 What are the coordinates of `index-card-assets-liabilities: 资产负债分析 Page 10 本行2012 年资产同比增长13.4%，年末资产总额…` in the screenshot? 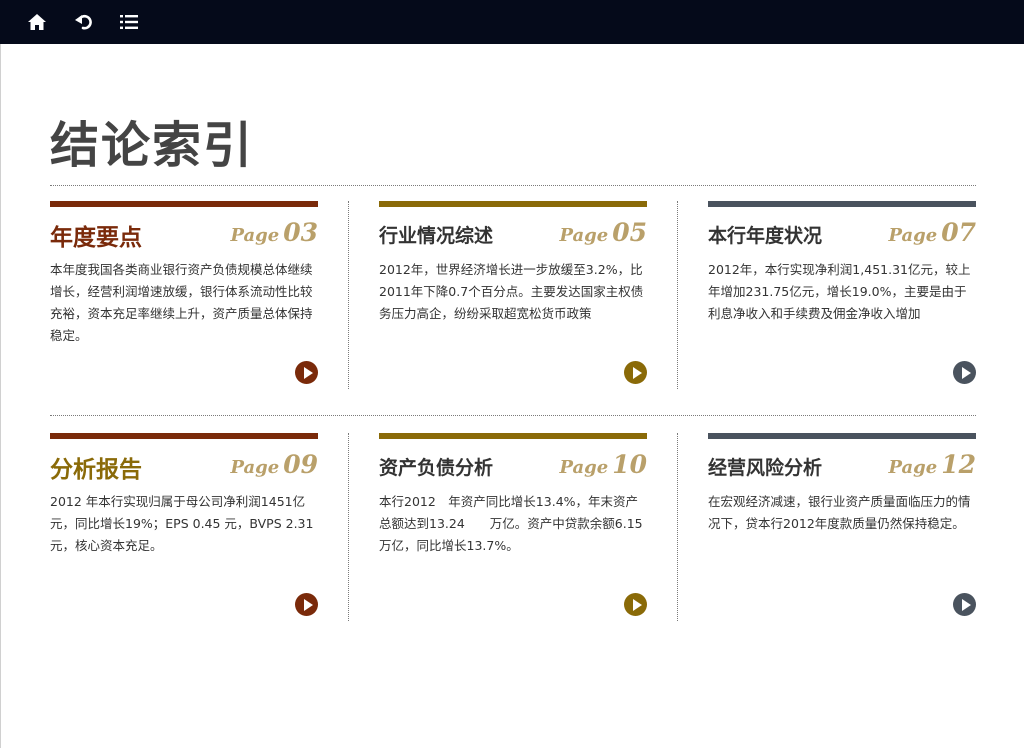 It's located at (513, 528).